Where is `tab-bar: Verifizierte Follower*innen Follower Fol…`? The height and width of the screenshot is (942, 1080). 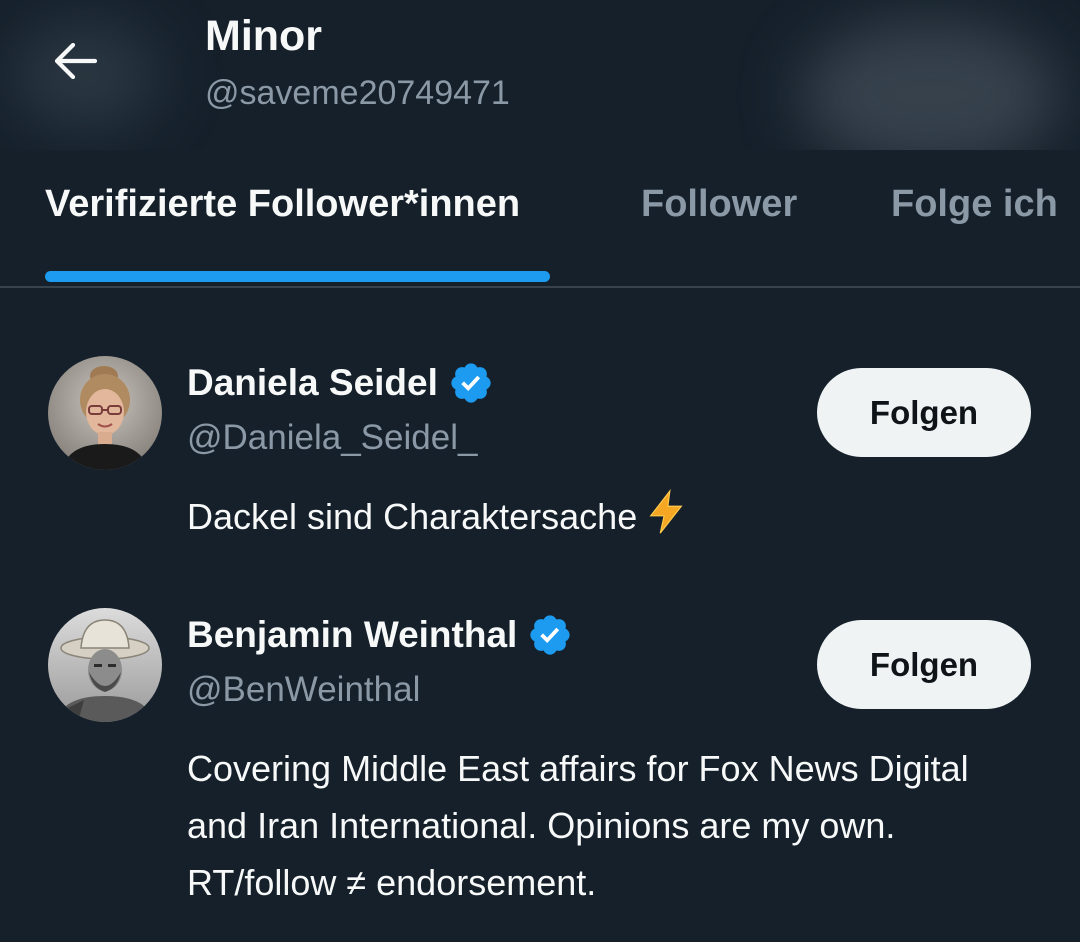
tab-bar: Verifizierte Follower*innen Follower Fol… is located at coordinates (540, 219).